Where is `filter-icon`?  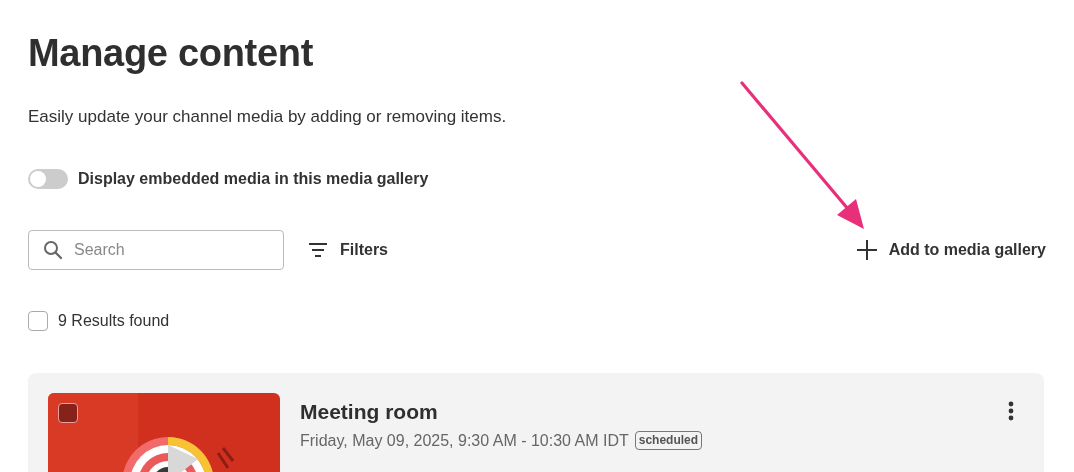
filter-icon is located at coordinates (318, 250).